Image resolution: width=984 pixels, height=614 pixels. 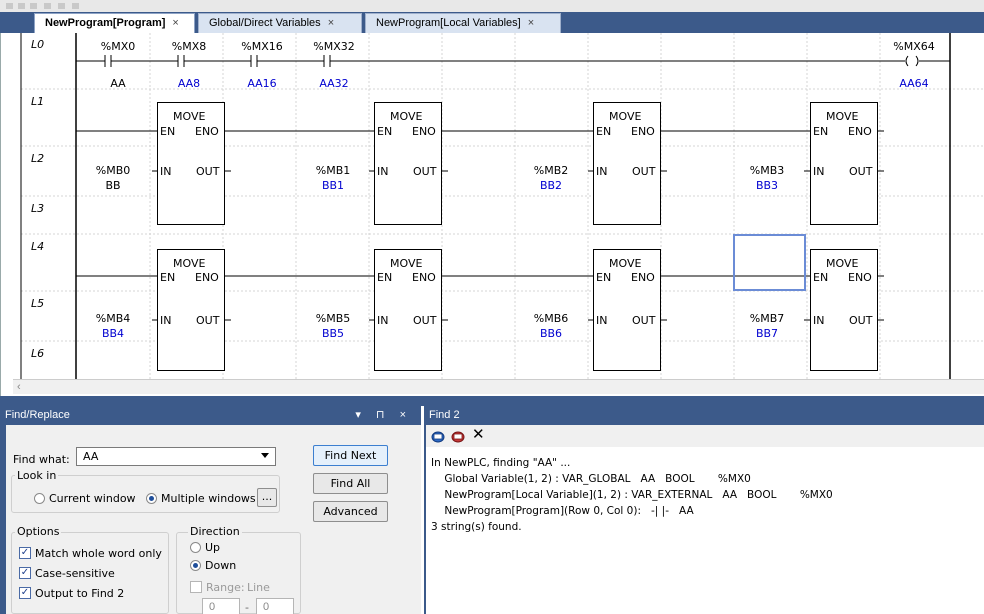 What do you see at coordinates (333, 170) in the screenshot?
I see `move-input-address: %MB1` at bounding box center [333, 170].